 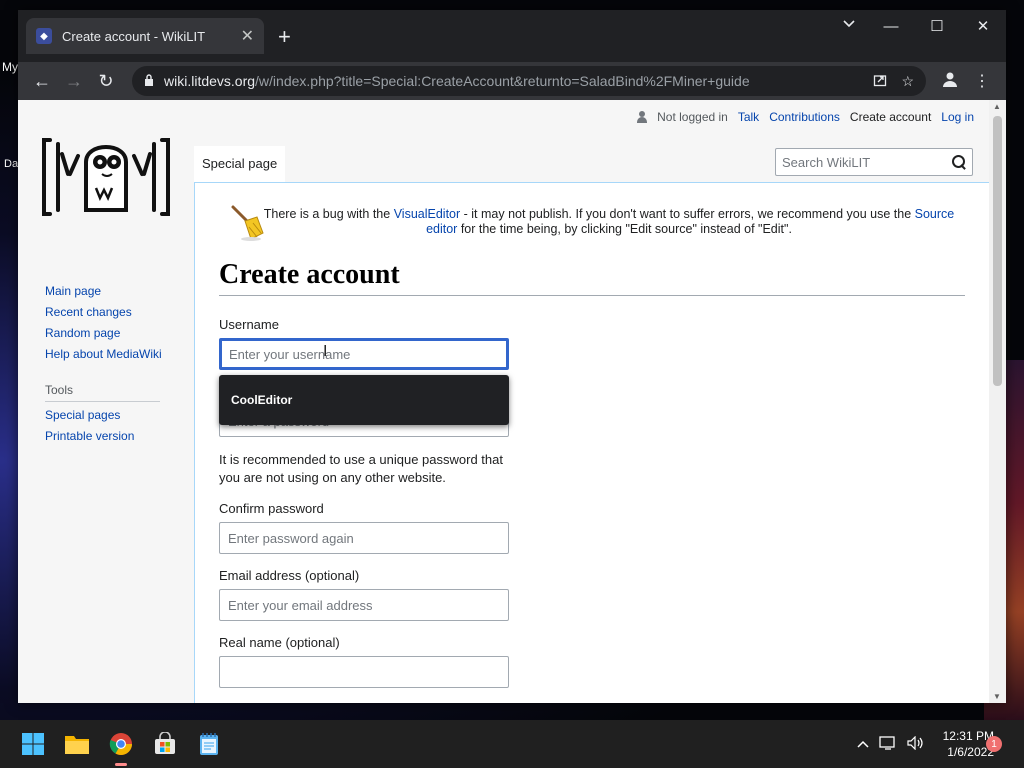 I want to click on scrollbar-thumb, so click(x=997, y=251).